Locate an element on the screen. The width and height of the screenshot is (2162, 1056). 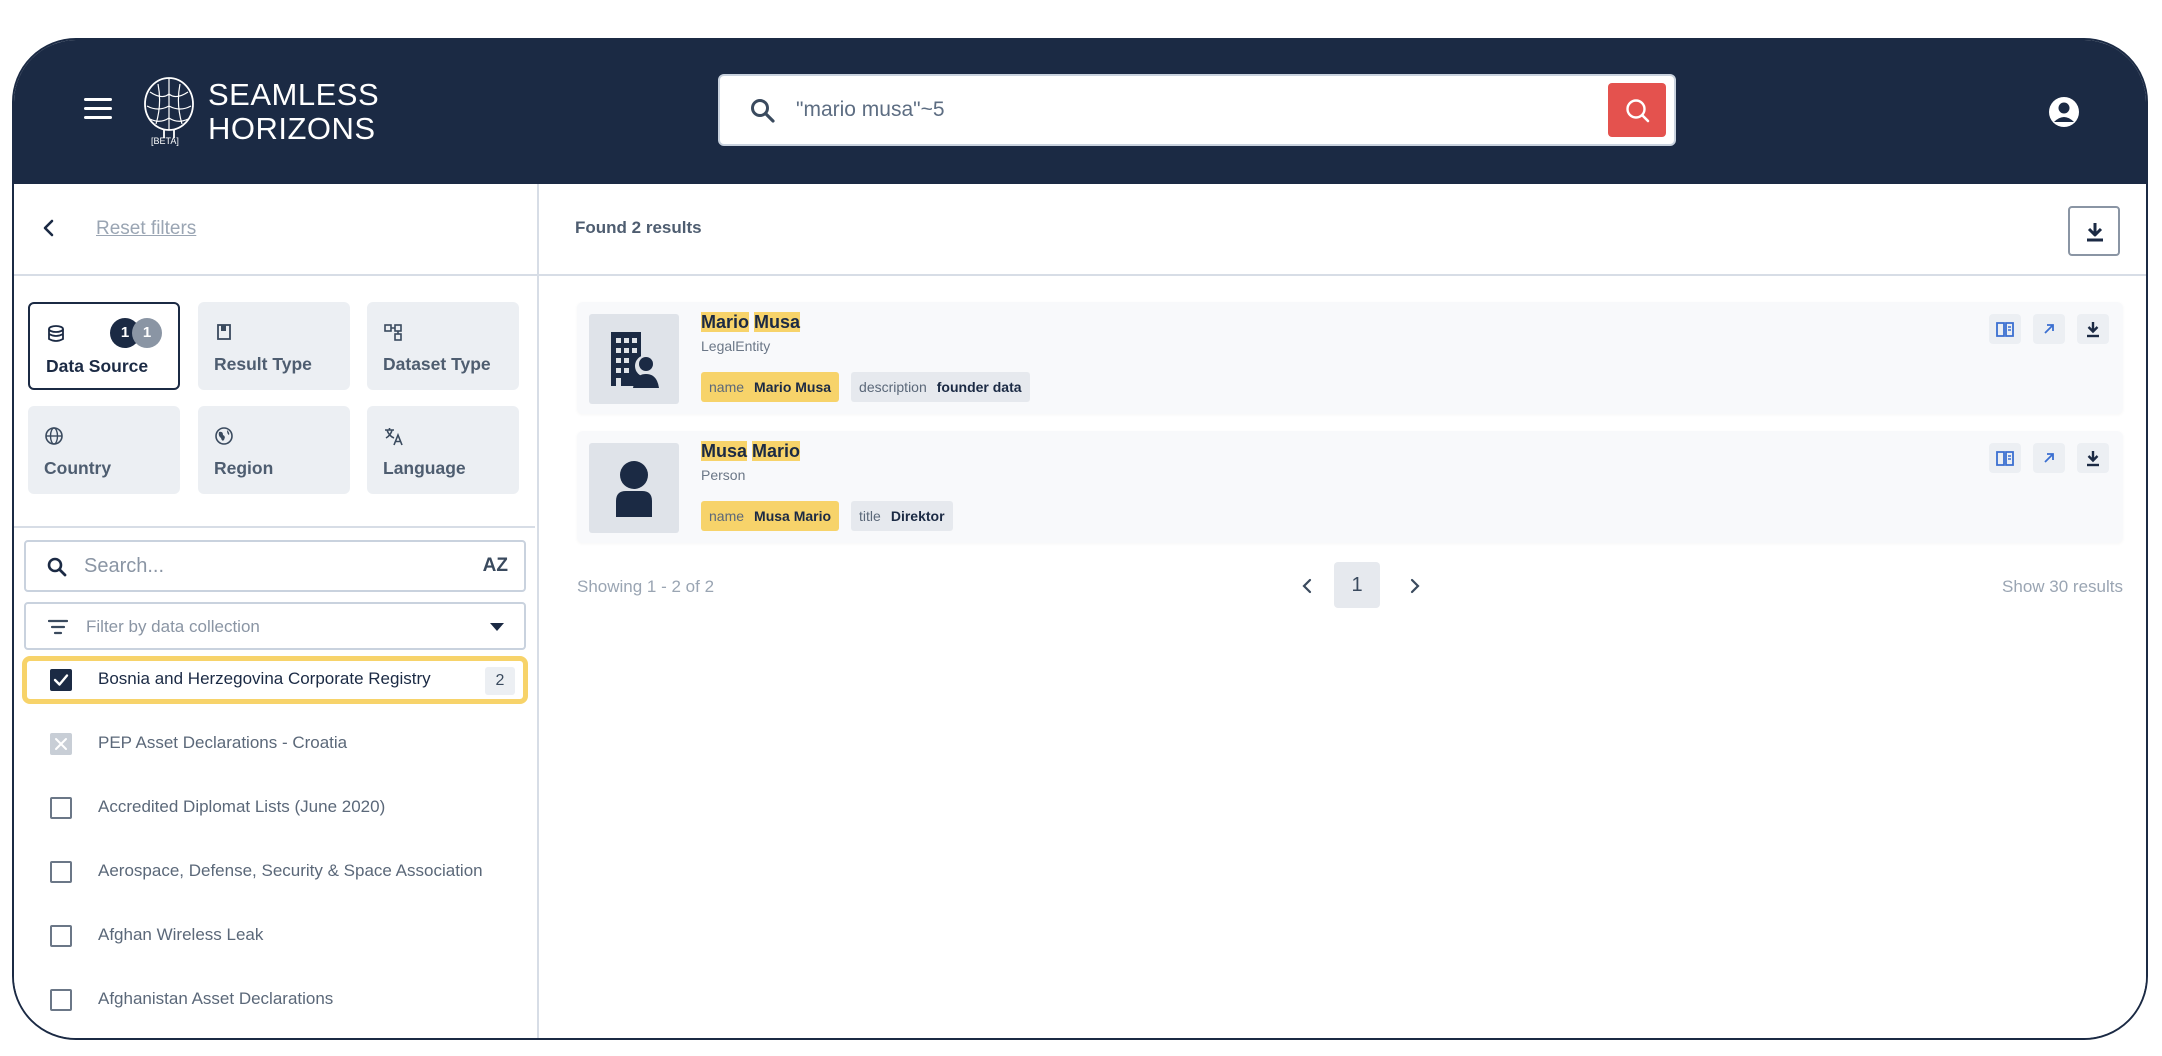
search-query: "mario musa"~5 is located at coordinates (870, 110).